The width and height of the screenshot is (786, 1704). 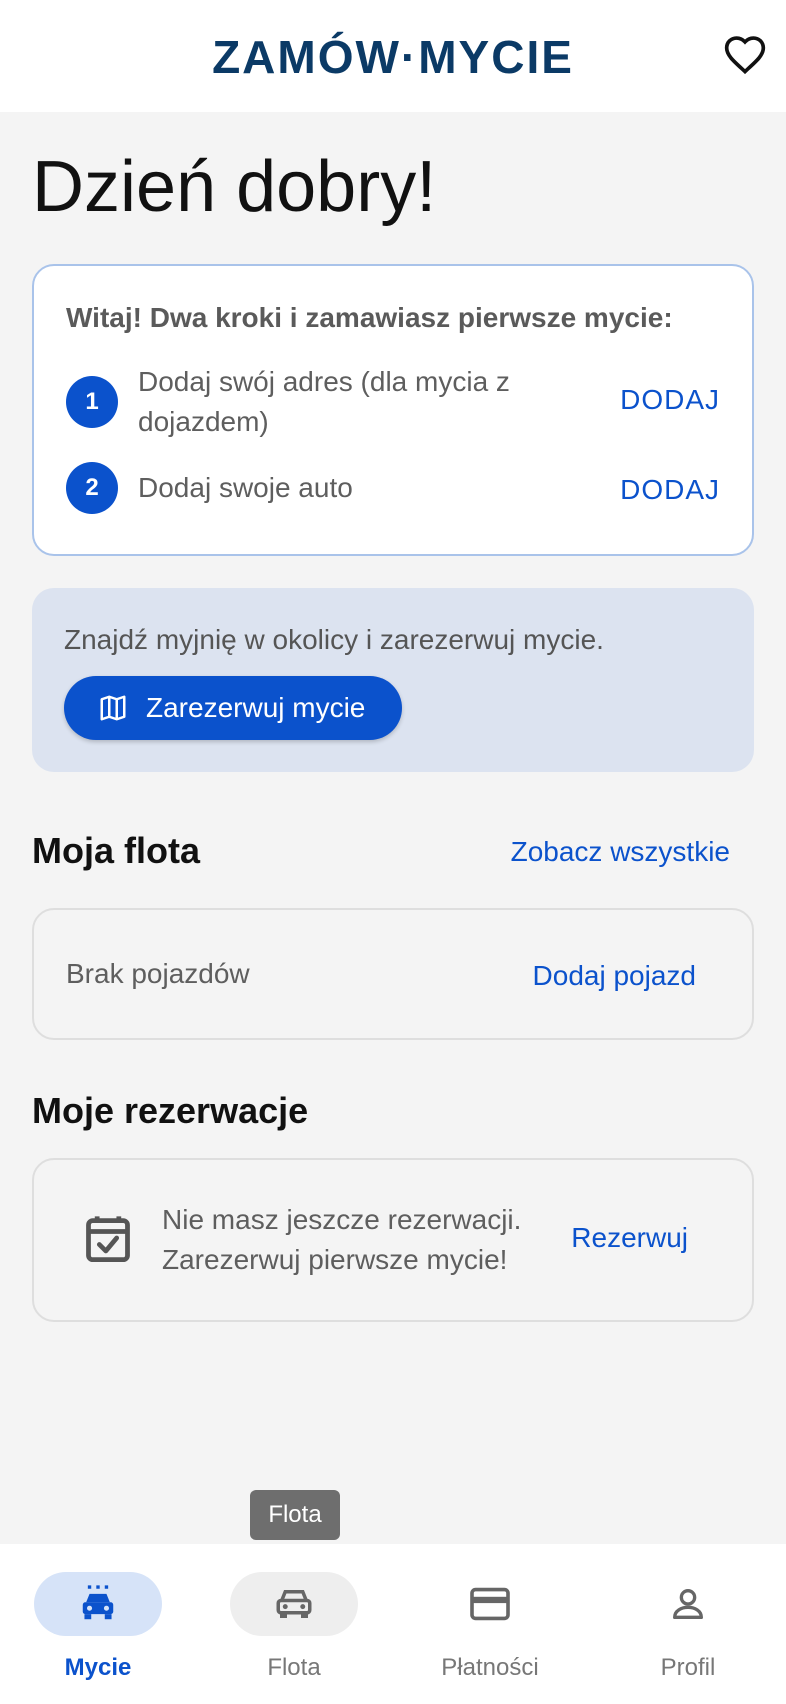 What do you see at coordinates (234, 187) in the screenshot?
I see `greeting-title: Dzień dobry!` at bounding box center [234, 187].